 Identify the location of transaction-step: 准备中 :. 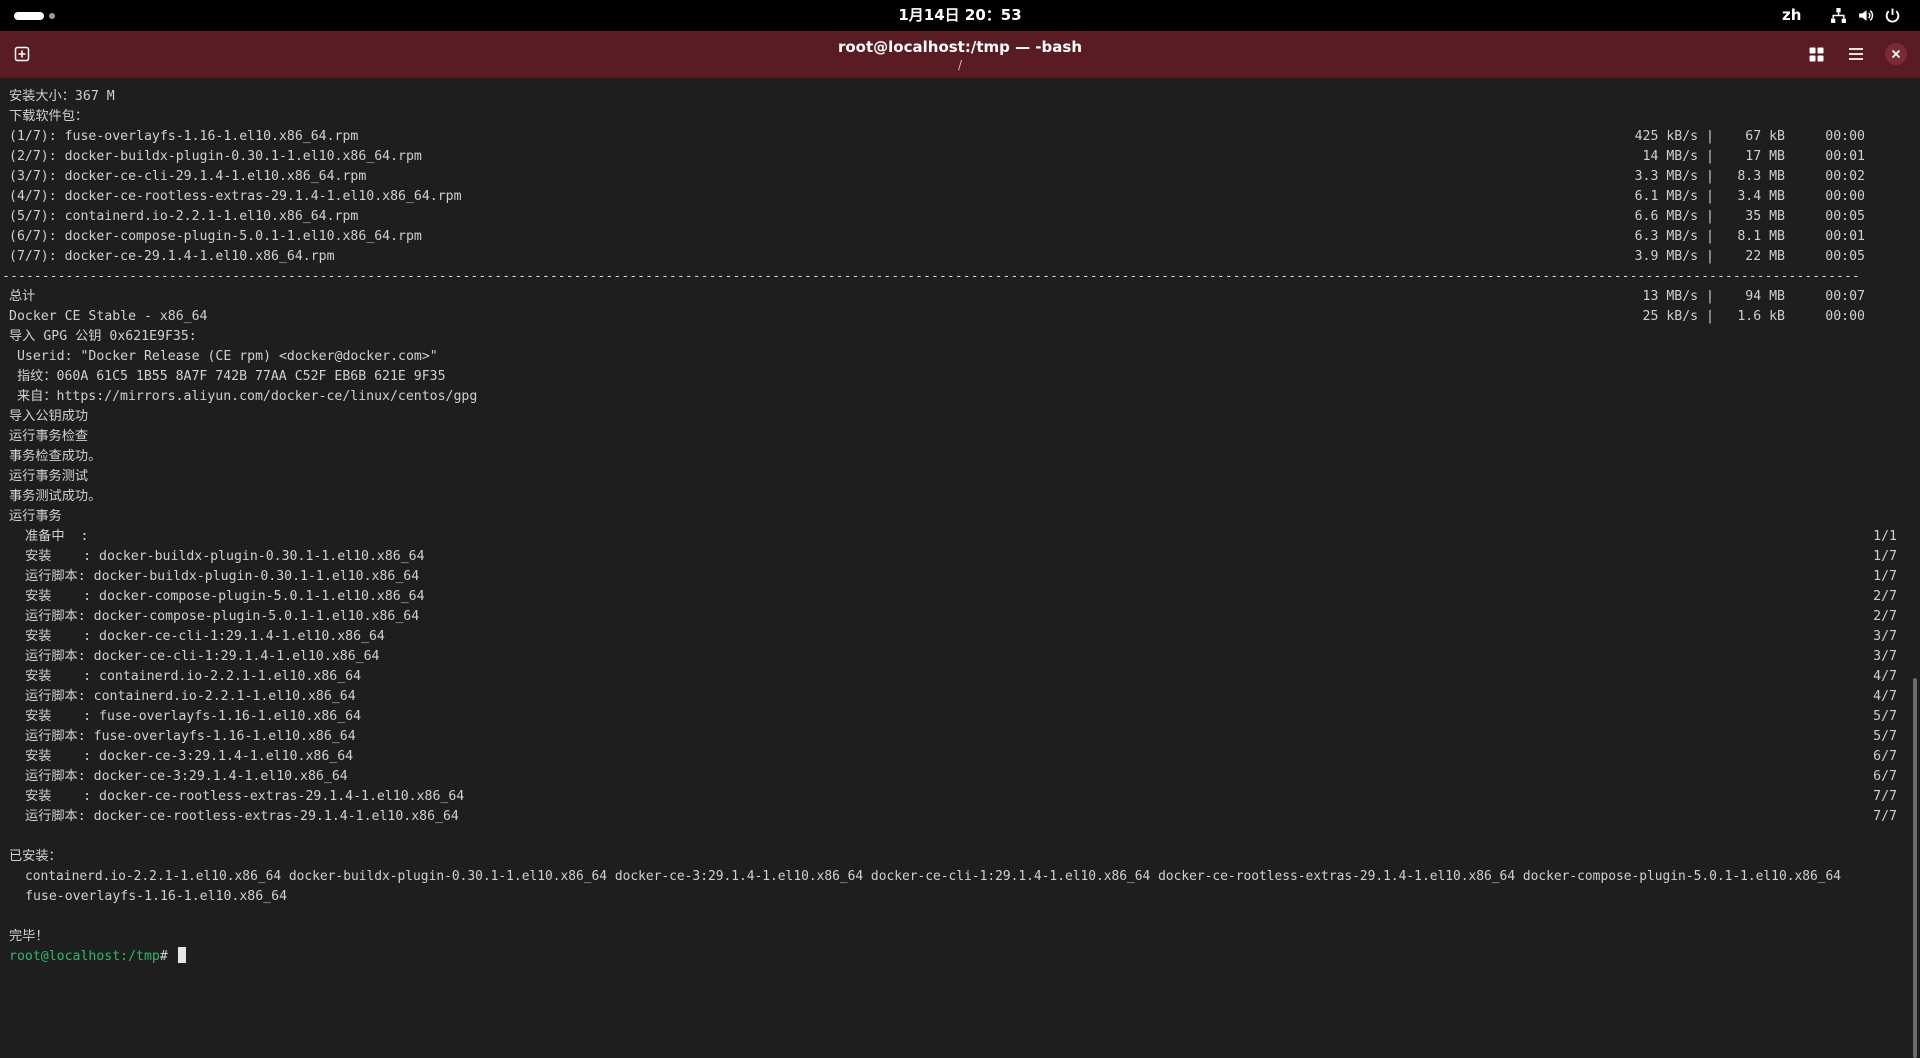
(57, 536).